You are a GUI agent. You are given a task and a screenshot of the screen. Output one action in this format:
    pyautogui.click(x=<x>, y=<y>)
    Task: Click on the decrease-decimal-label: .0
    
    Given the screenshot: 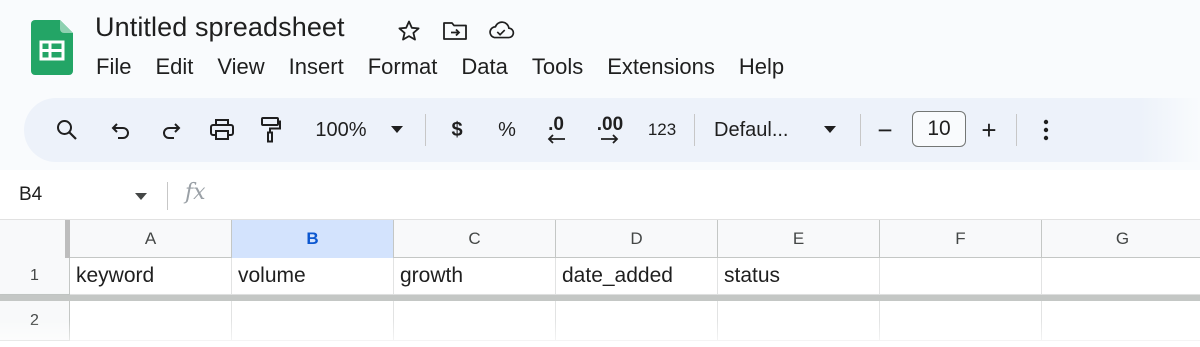 What is the action you would take?
    pyautogui.click(x=556, y=124)
    